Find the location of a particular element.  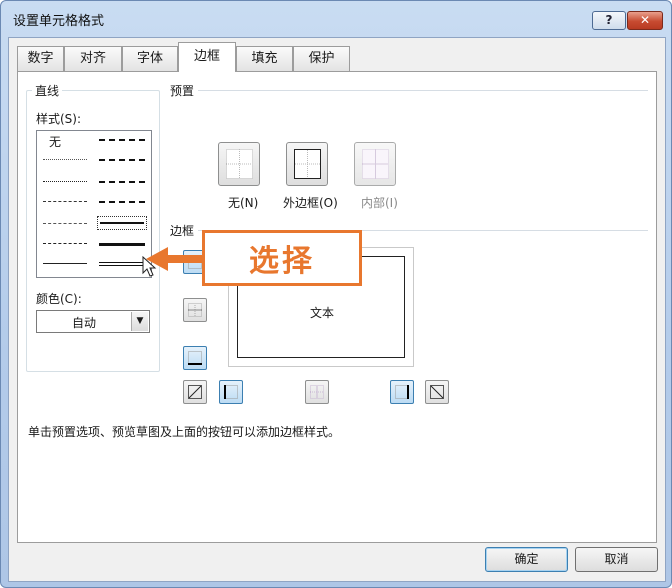

border-middle-vertical-button is located at coordinates (317, 392).